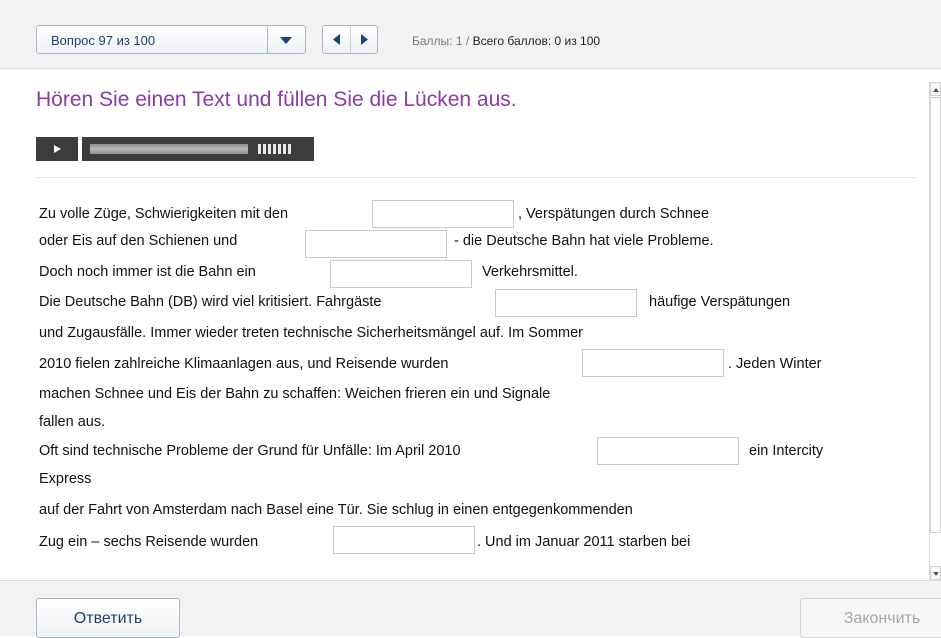 The width and height of the screenshot is (941, 638). Describe the element at coordinates (149, 542) in the screenshot. I see `text-line: Zug ein – sechs Reisende wurden` at that location.